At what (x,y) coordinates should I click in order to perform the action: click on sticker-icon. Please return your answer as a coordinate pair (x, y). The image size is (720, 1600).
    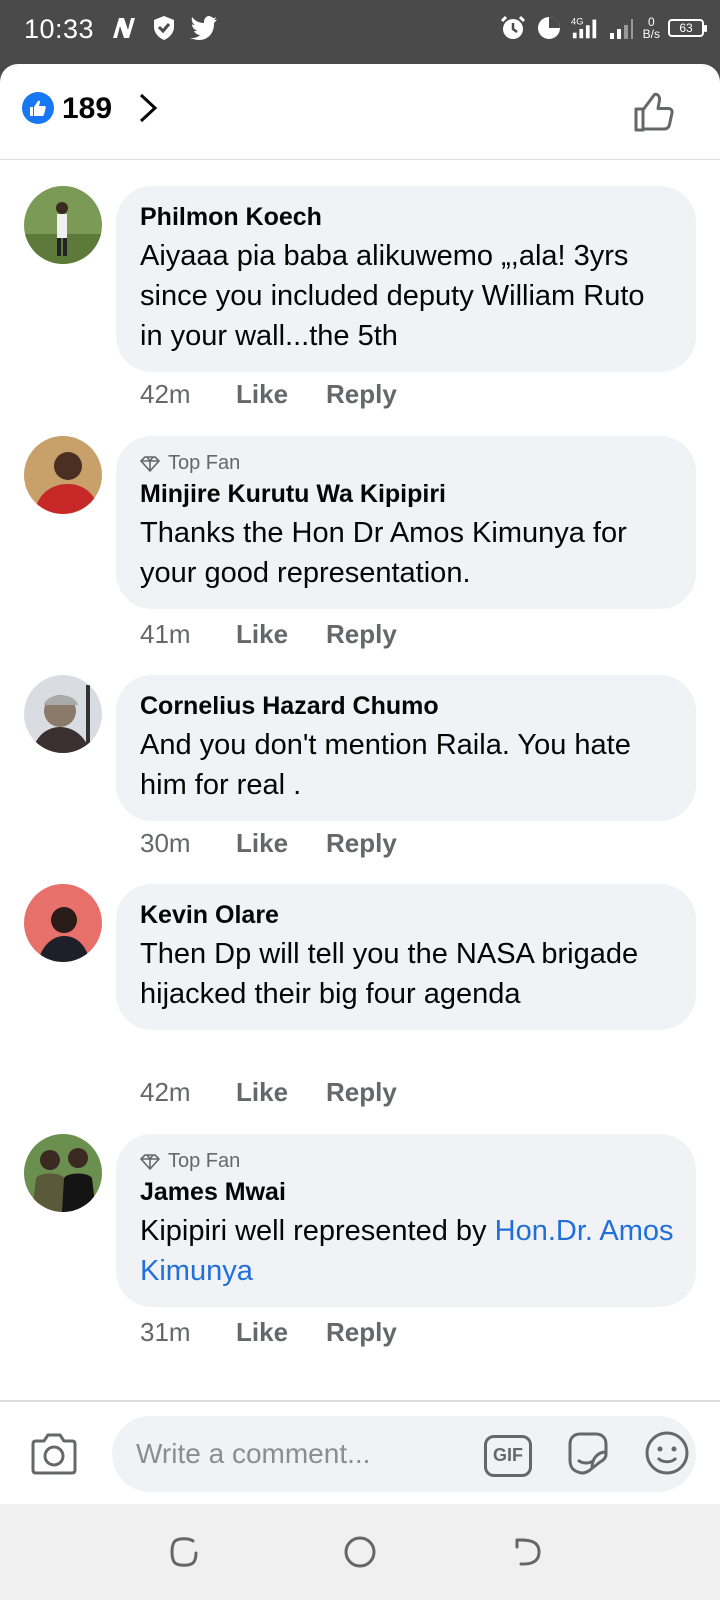
    Looking at the image, I should click on (588, 1453).